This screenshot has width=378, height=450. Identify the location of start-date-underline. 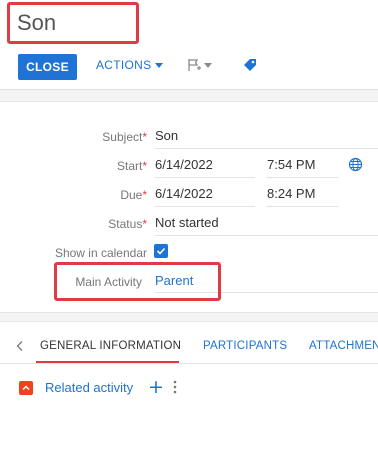
(205, 177).